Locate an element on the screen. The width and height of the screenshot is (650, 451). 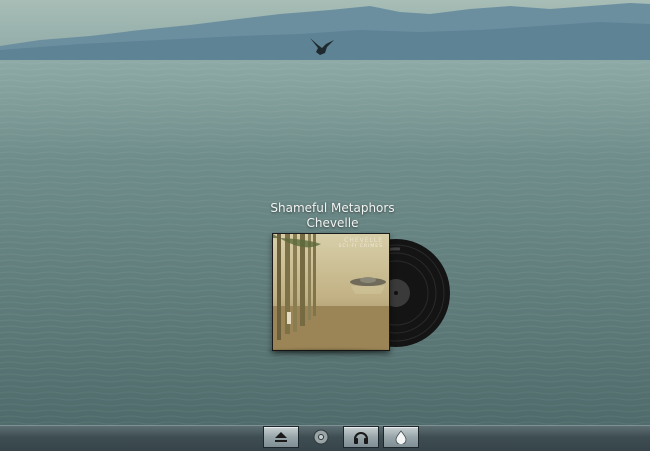
album-shadow is located at coordinates (329, 351).